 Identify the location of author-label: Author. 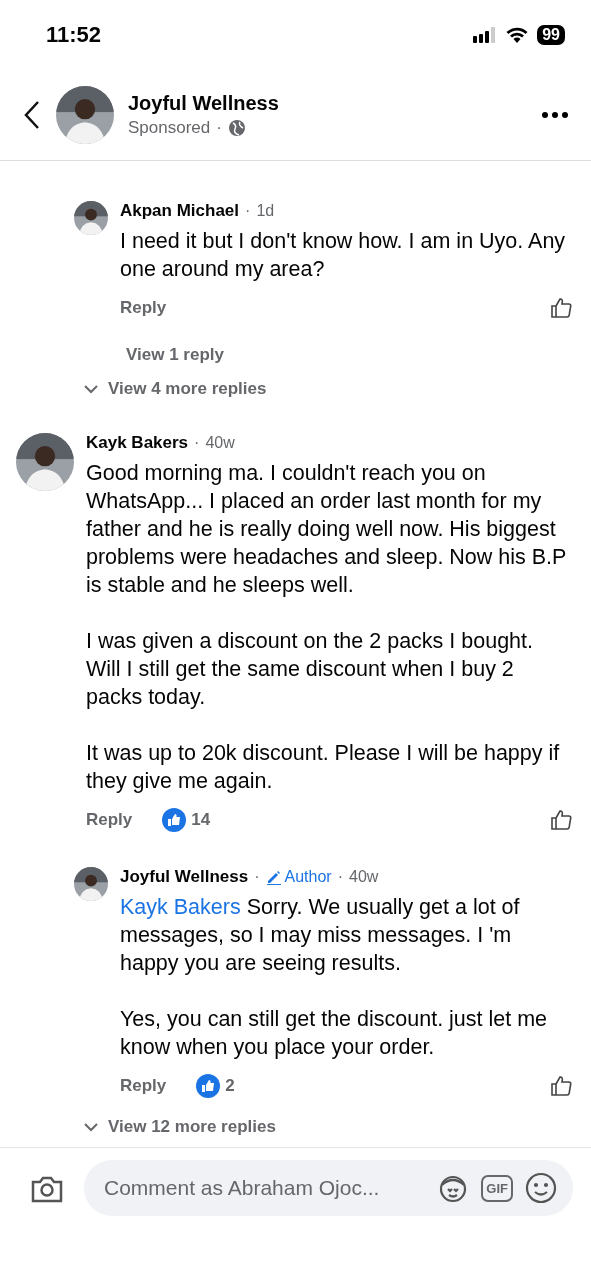
(298, 877).